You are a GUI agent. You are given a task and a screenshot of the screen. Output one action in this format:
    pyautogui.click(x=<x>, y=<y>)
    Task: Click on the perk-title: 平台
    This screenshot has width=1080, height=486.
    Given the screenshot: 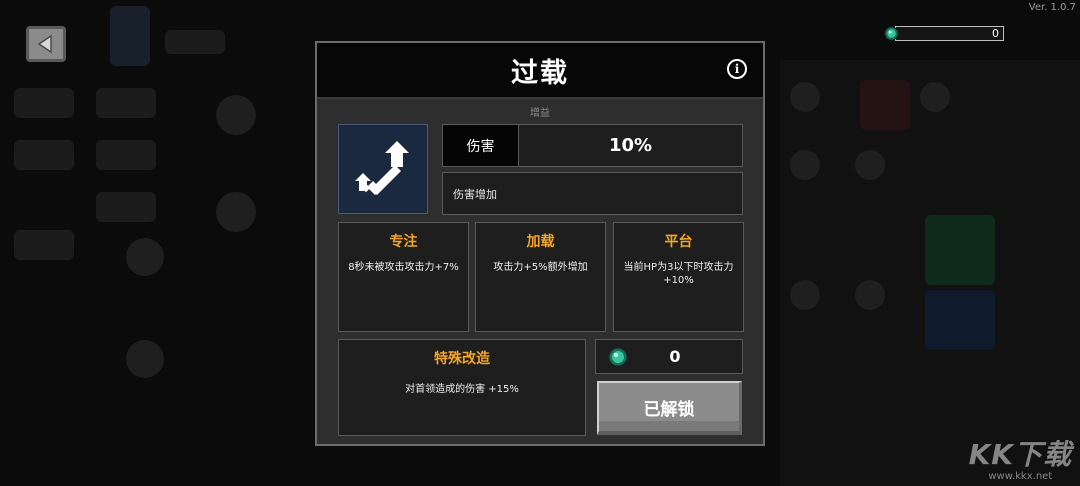 What is the action you would take?
    pyautogui.click(x=678, y=242)
    